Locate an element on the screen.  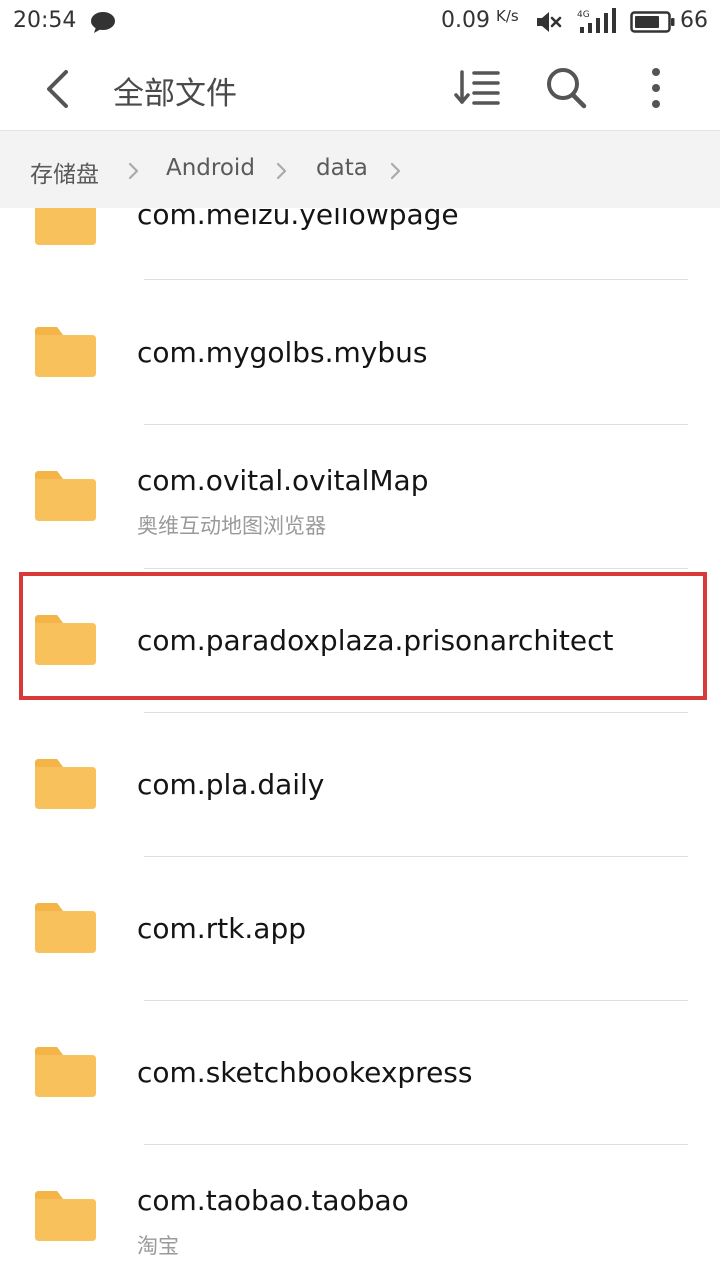
more-vertical-icon is located at coordinates (656, 88).